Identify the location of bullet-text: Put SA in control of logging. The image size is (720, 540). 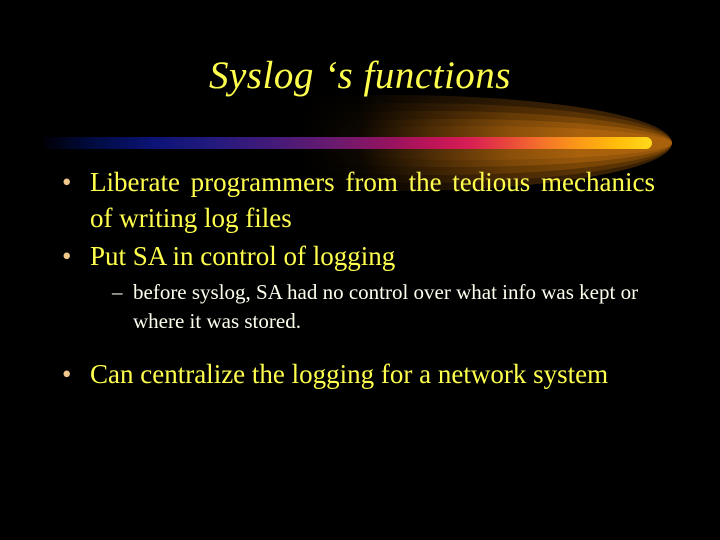
(243, 256).